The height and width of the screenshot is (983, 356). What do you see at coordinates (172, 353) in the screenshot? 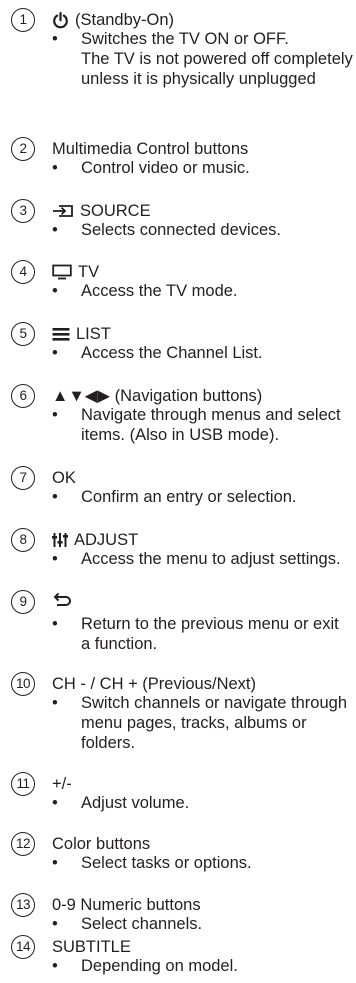
I see `item-description-text: Access the Channel List.` at bounding box center [172, 353].